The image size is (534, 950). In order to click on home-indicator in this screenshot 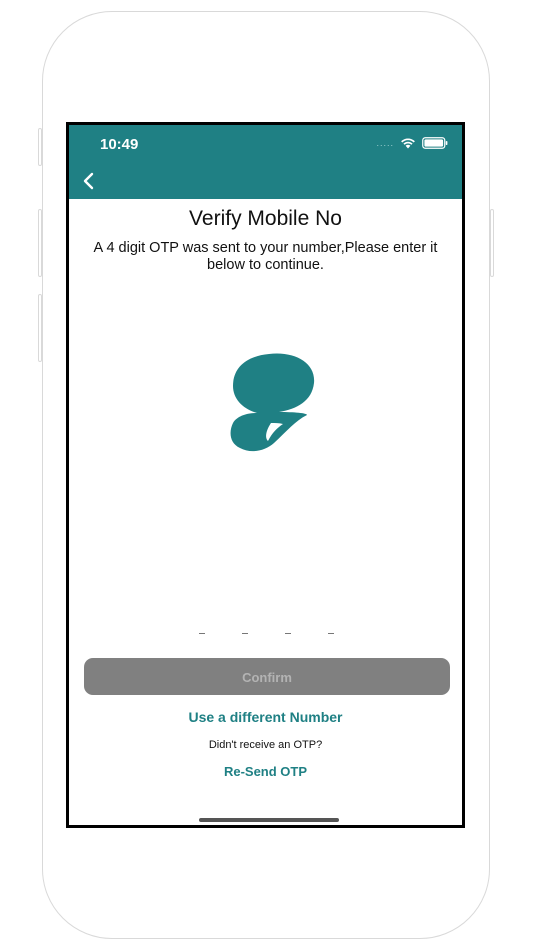, I will do `click(269, 820)`.